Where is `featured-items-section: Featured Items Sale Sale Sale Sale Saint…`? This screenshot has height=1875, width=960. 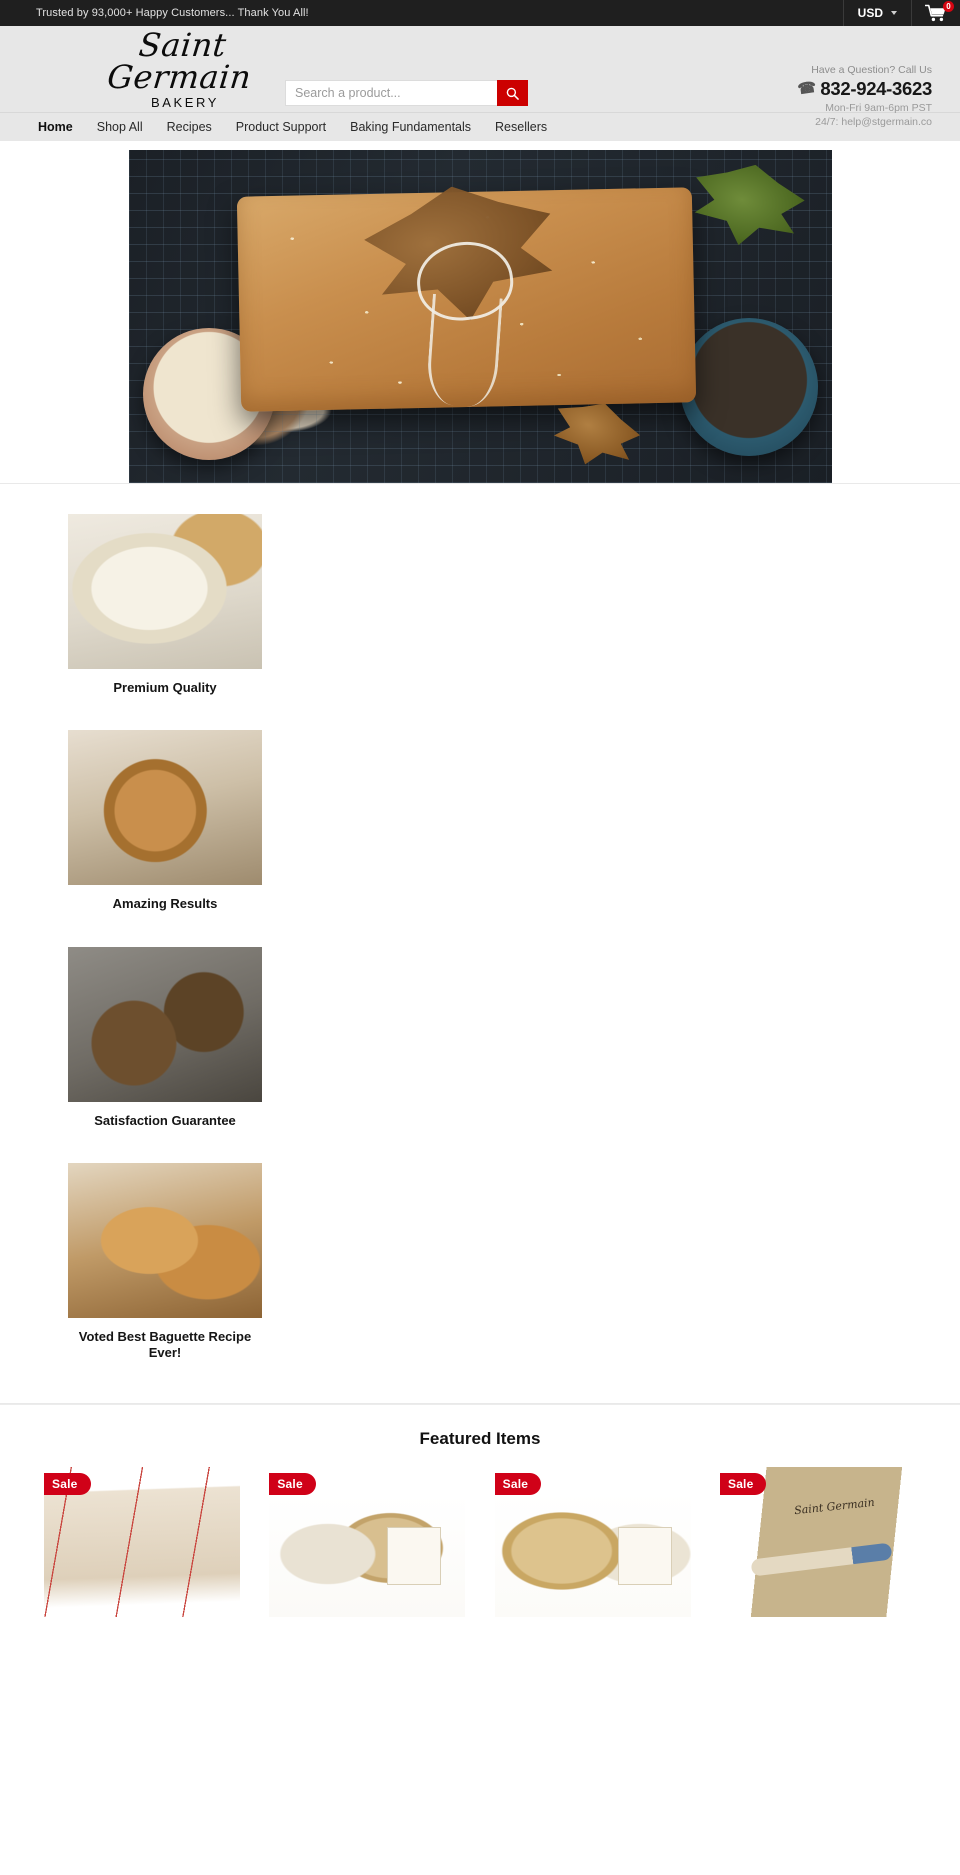
featured-items-section: Featured Items Sale Sale Sale Sale Saint… is located at coordinates (480, 1511).